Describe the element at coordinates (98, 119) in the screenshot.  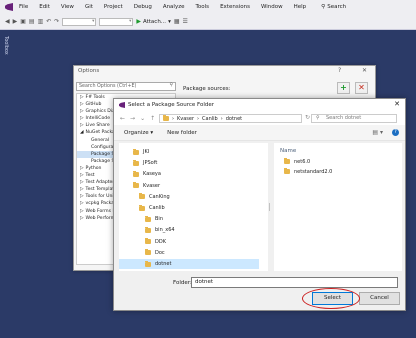
I see `options-tree-label: IntelliCode` at that location.